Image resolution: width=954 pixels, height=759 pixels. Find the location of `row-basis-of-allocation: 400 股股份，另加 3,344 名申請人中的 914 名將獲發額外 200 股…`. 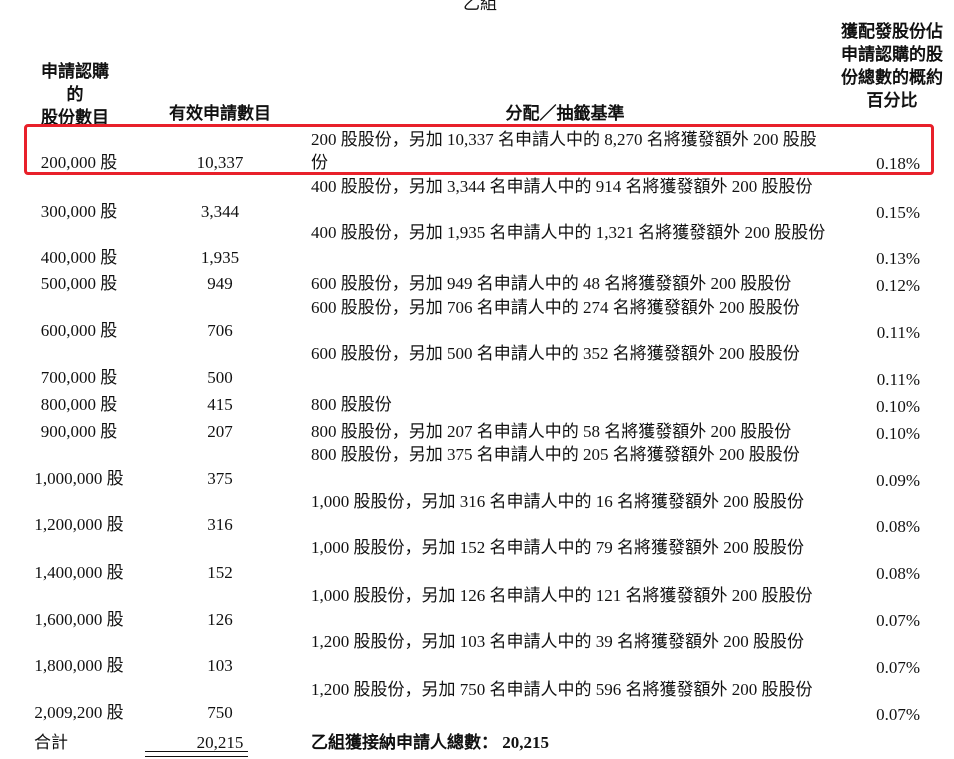

row-basis-of-allocation: 400 股股份，另加 3,344 名申請人中的 914 名將獲發額外 200 股… is located at coordinates (562, 186).